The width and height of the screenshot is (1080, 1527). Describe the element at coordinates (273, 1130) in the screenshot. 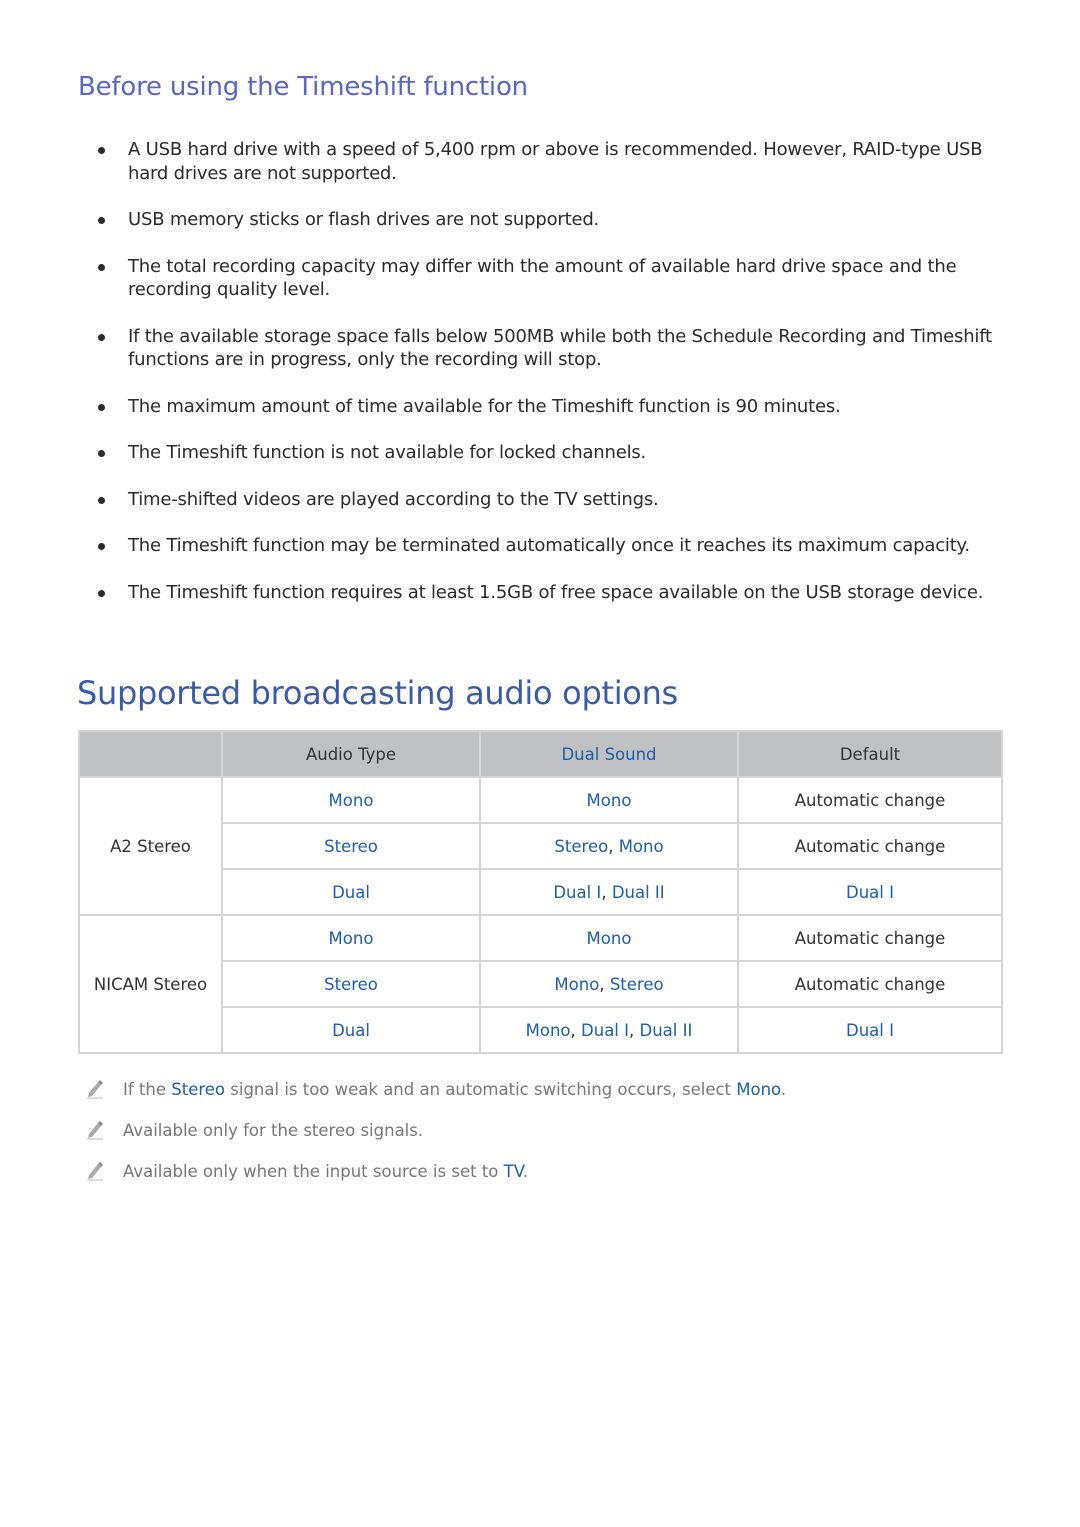

I see `note-text: Available only for the stereo signals.` at that location.